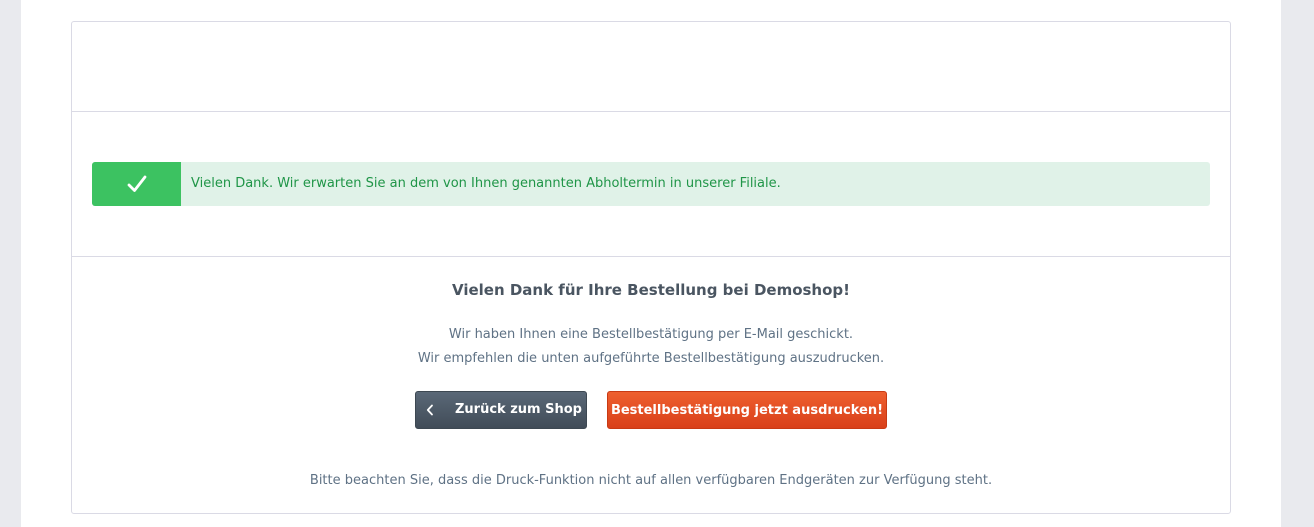 The image size is (1314, 527). I want to click on back-to-shop-label: Zurück zum Shop, so click(518, 409).